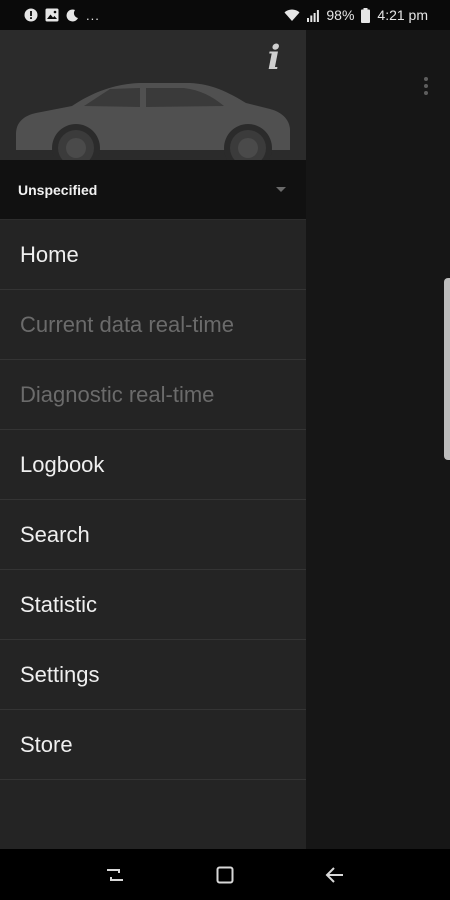 The width and height of the screenshot is (450, 900). I want to click on vehicle-selector: Unspecified, so click(153, 190).